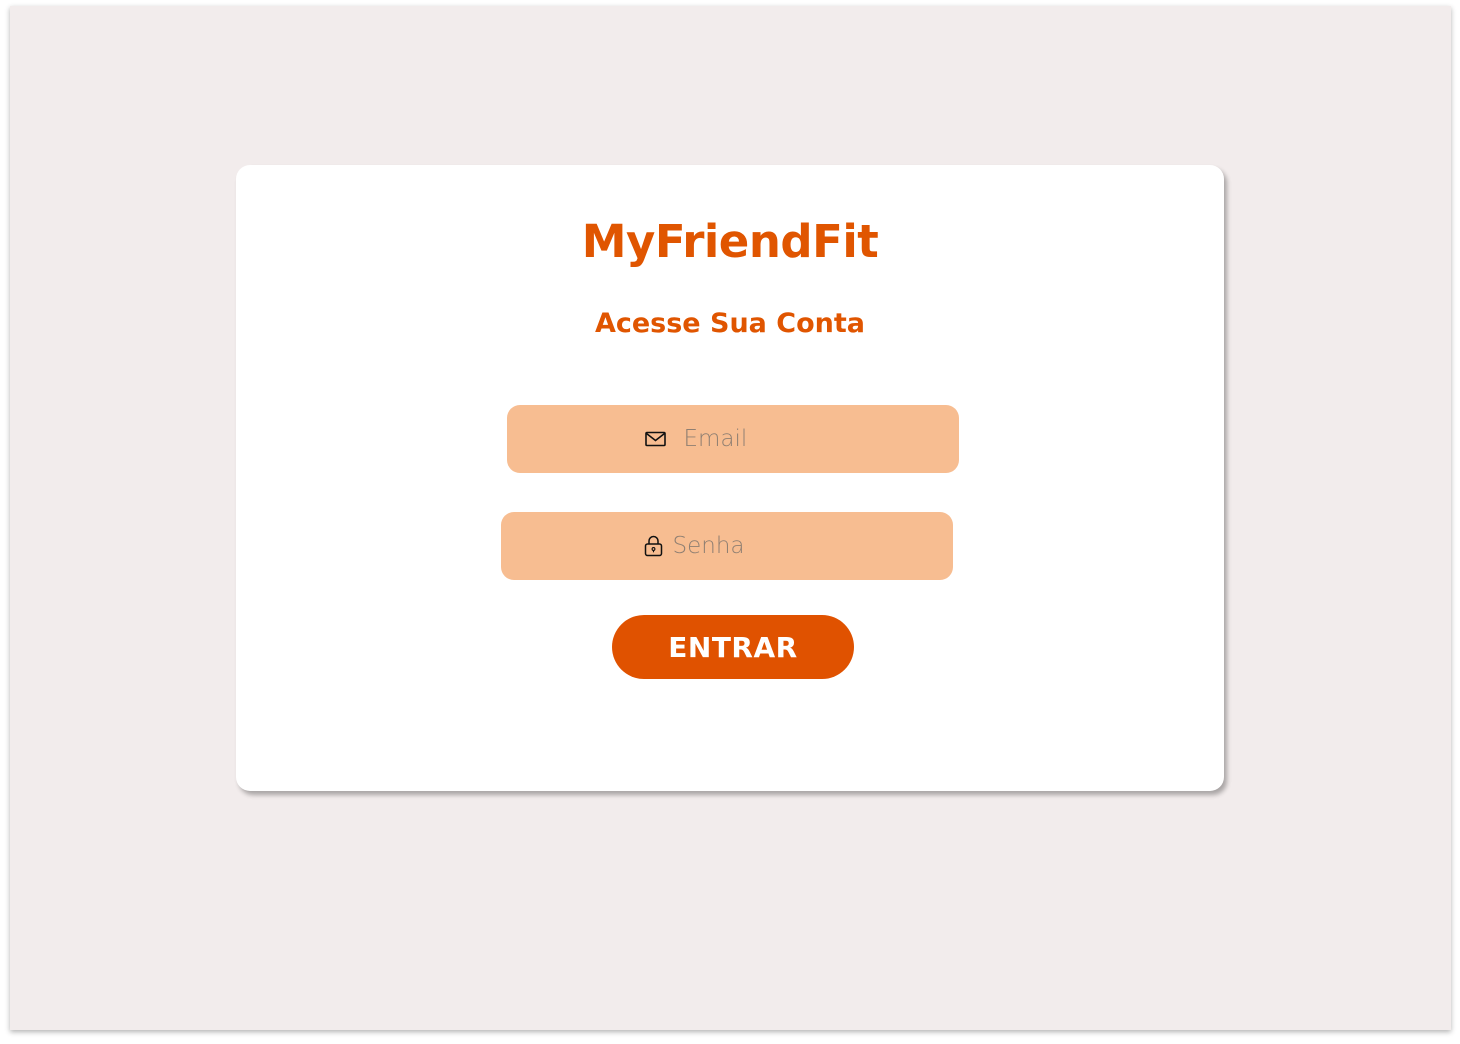  Describe the element at coordinates (738, 439) in the screenshot. I see `email-input` at that location.